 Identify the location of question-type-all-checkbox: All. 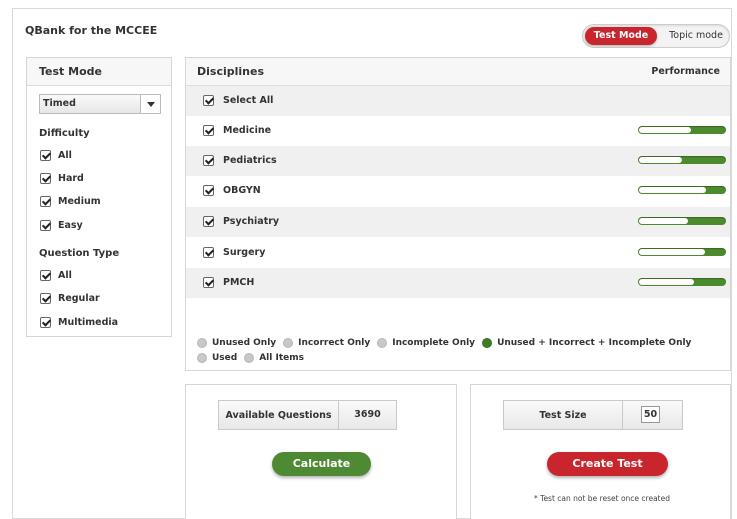
(56, 275).